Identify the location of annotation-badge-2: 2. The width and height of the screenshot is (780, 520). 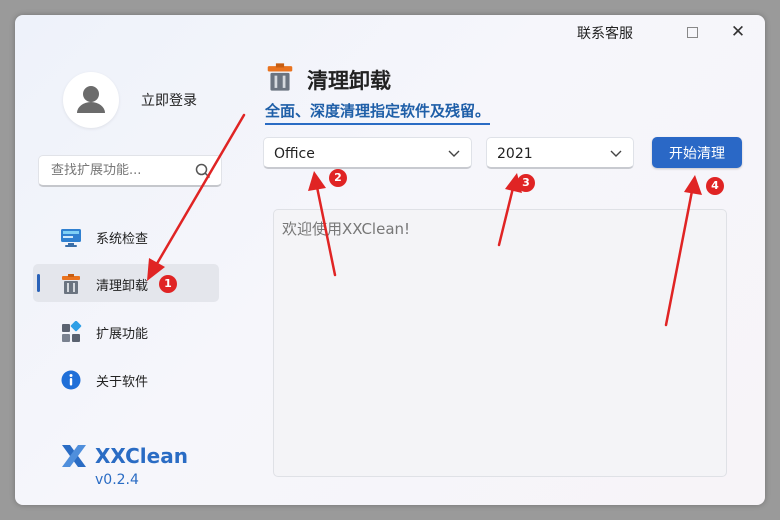
(338, 178).